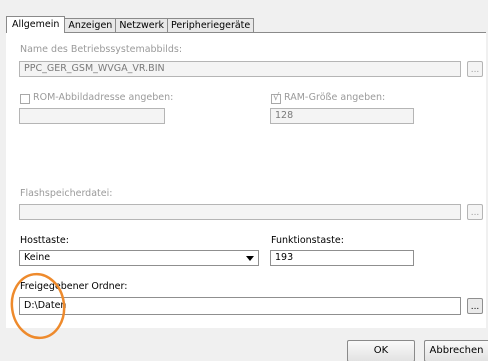 The height and width of the screenshot is (361, 488). I want to click on rom-address-checkbox, so click(25, 99).